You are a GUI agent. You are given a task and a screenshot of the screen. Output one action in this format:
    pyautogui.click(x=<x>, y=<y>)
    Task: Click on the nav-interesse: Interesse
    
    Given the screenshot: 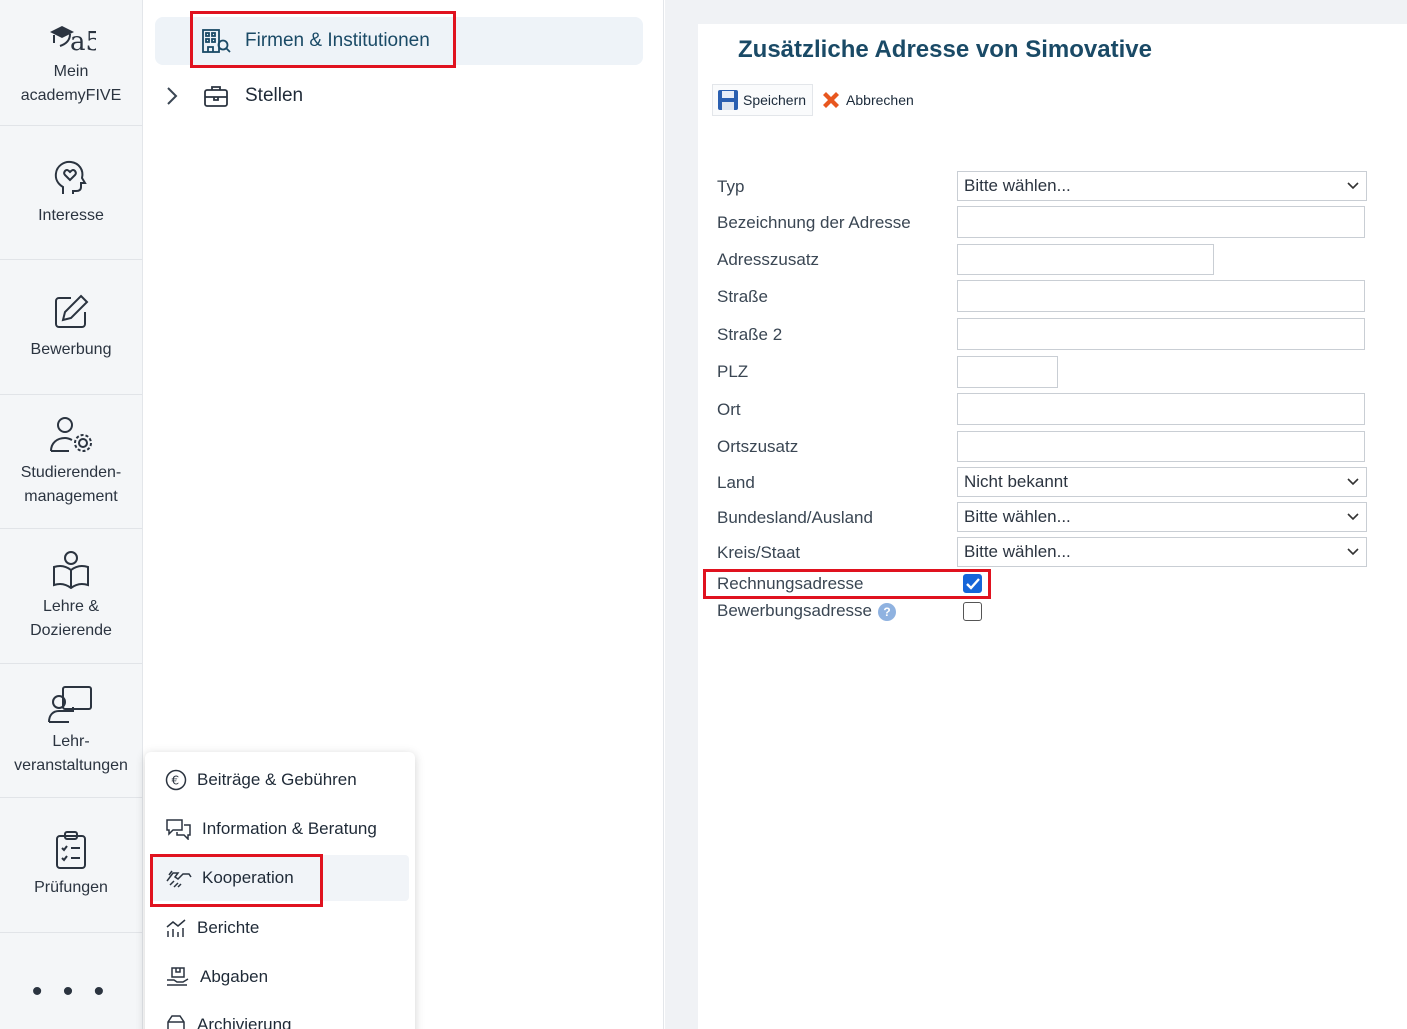 What is the action you would take?
    pyautogui.click(x=71, y=193)
    